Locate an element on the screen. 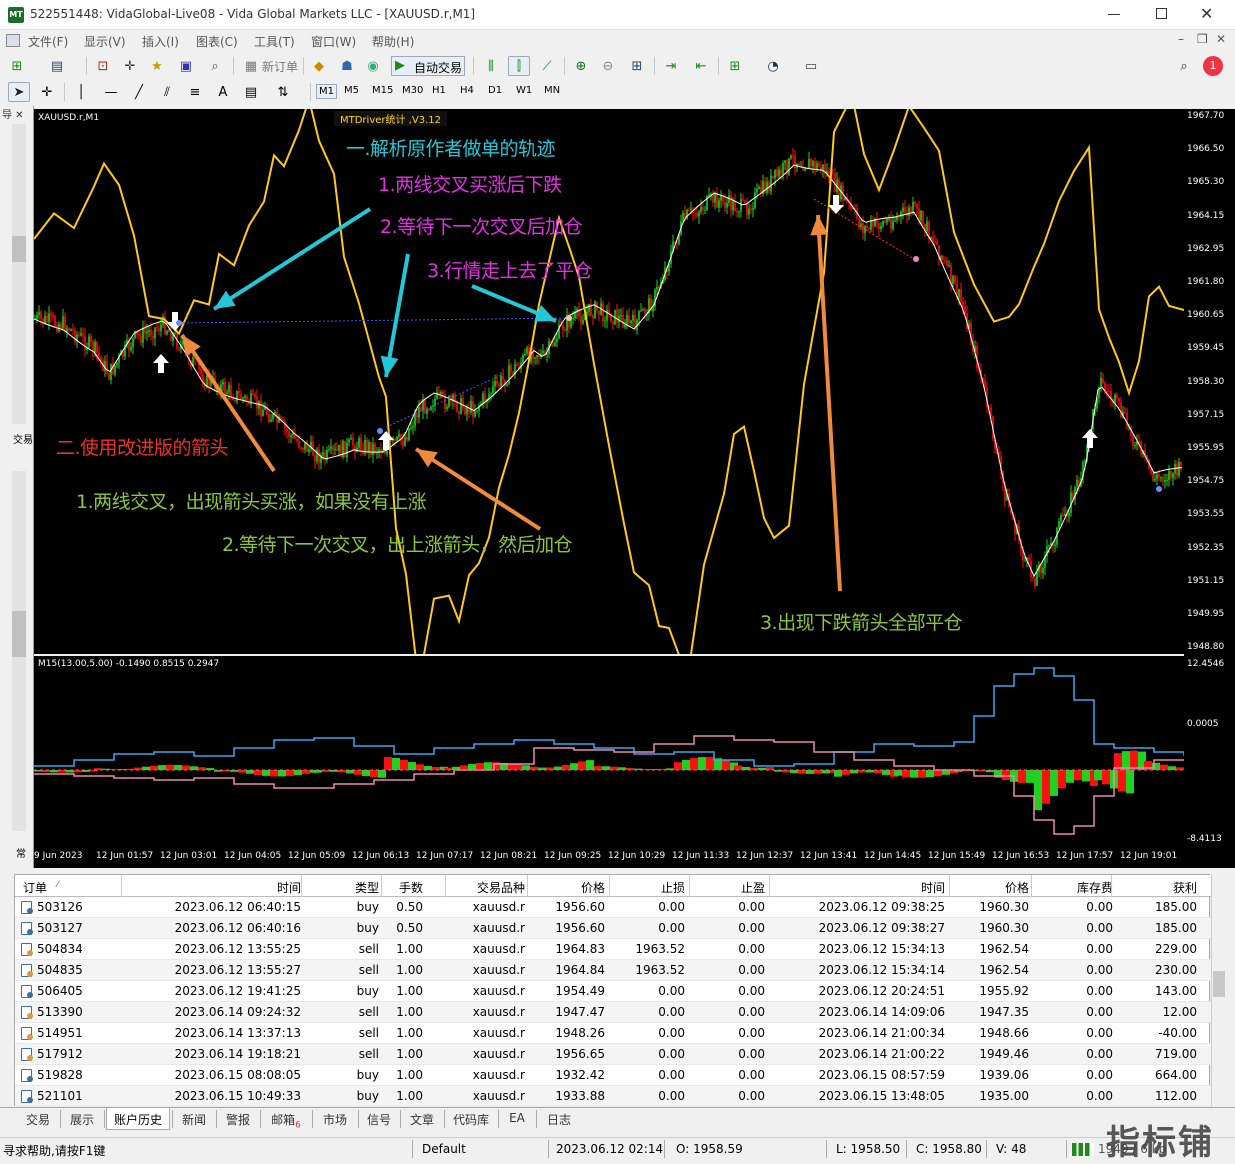  market-watch-icon: ⊡ is located at coordinates (103, 66).